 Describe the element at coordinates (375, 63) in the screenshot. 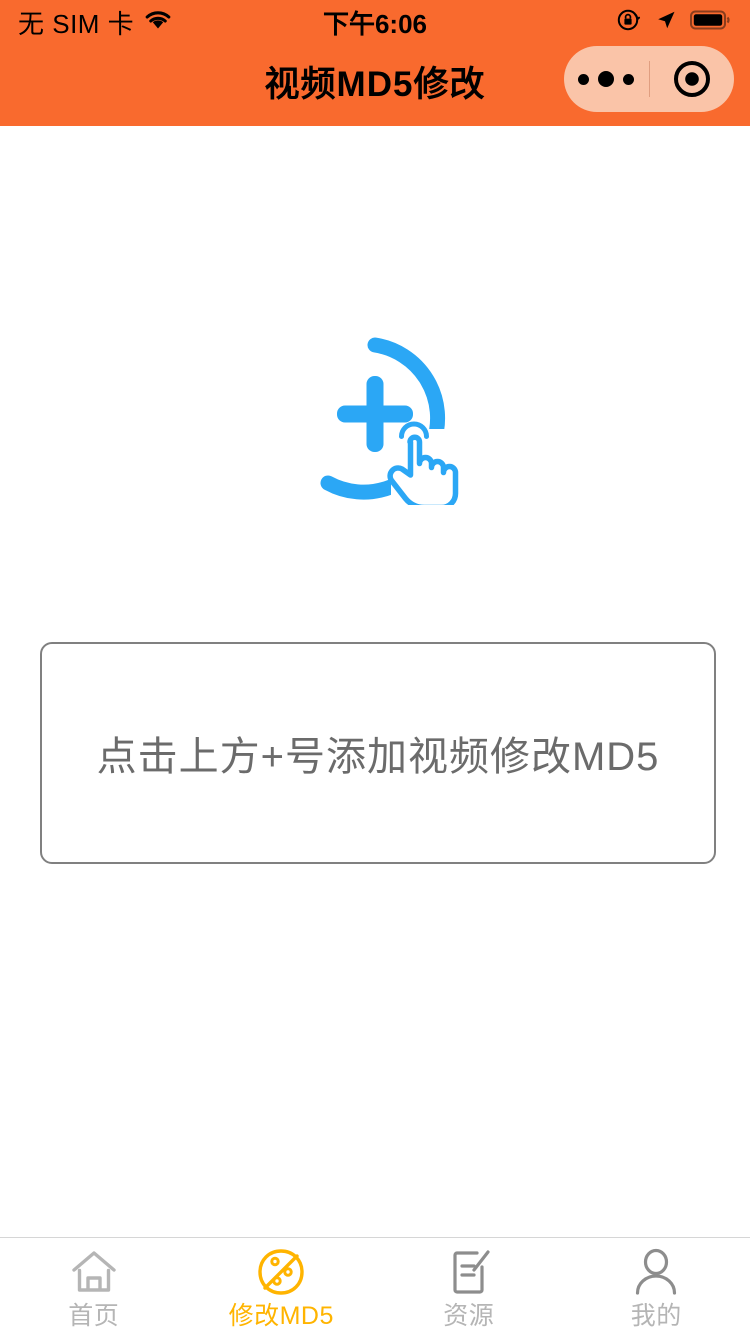

I see `app-header: 无 SIM 卡 下午6:06 视频MD5修改` at that location.